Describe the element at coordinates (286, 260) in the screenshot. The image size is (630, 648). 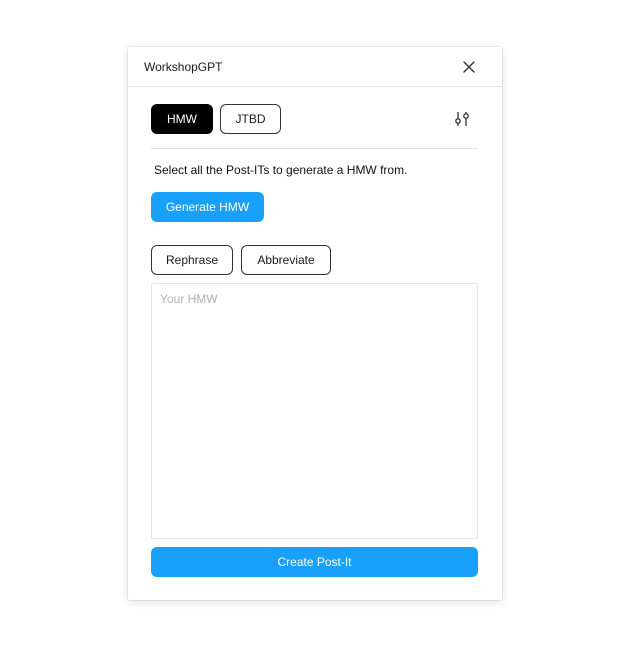
I see `abbreviate-button: Abbreviate` at that location.